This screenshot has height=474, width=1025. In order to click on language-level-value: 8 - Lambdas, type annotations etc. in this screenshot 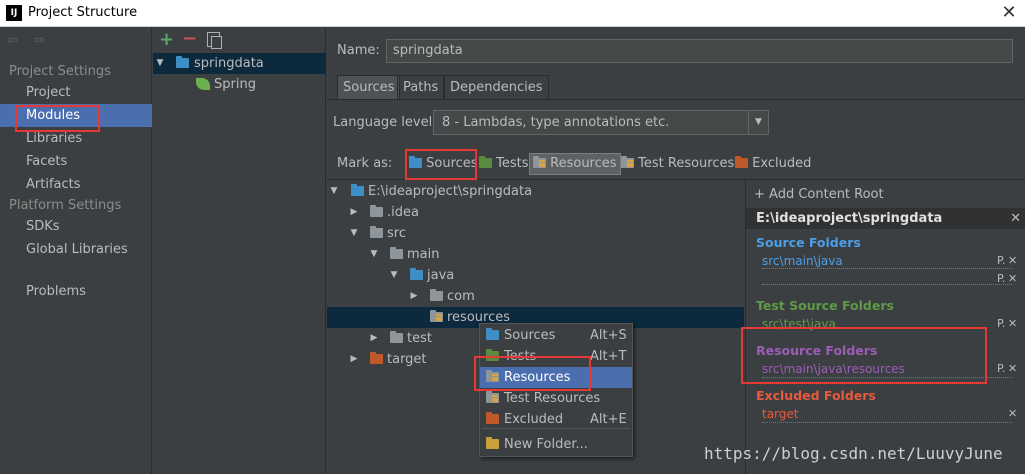, I will do `click(556, 122)`.